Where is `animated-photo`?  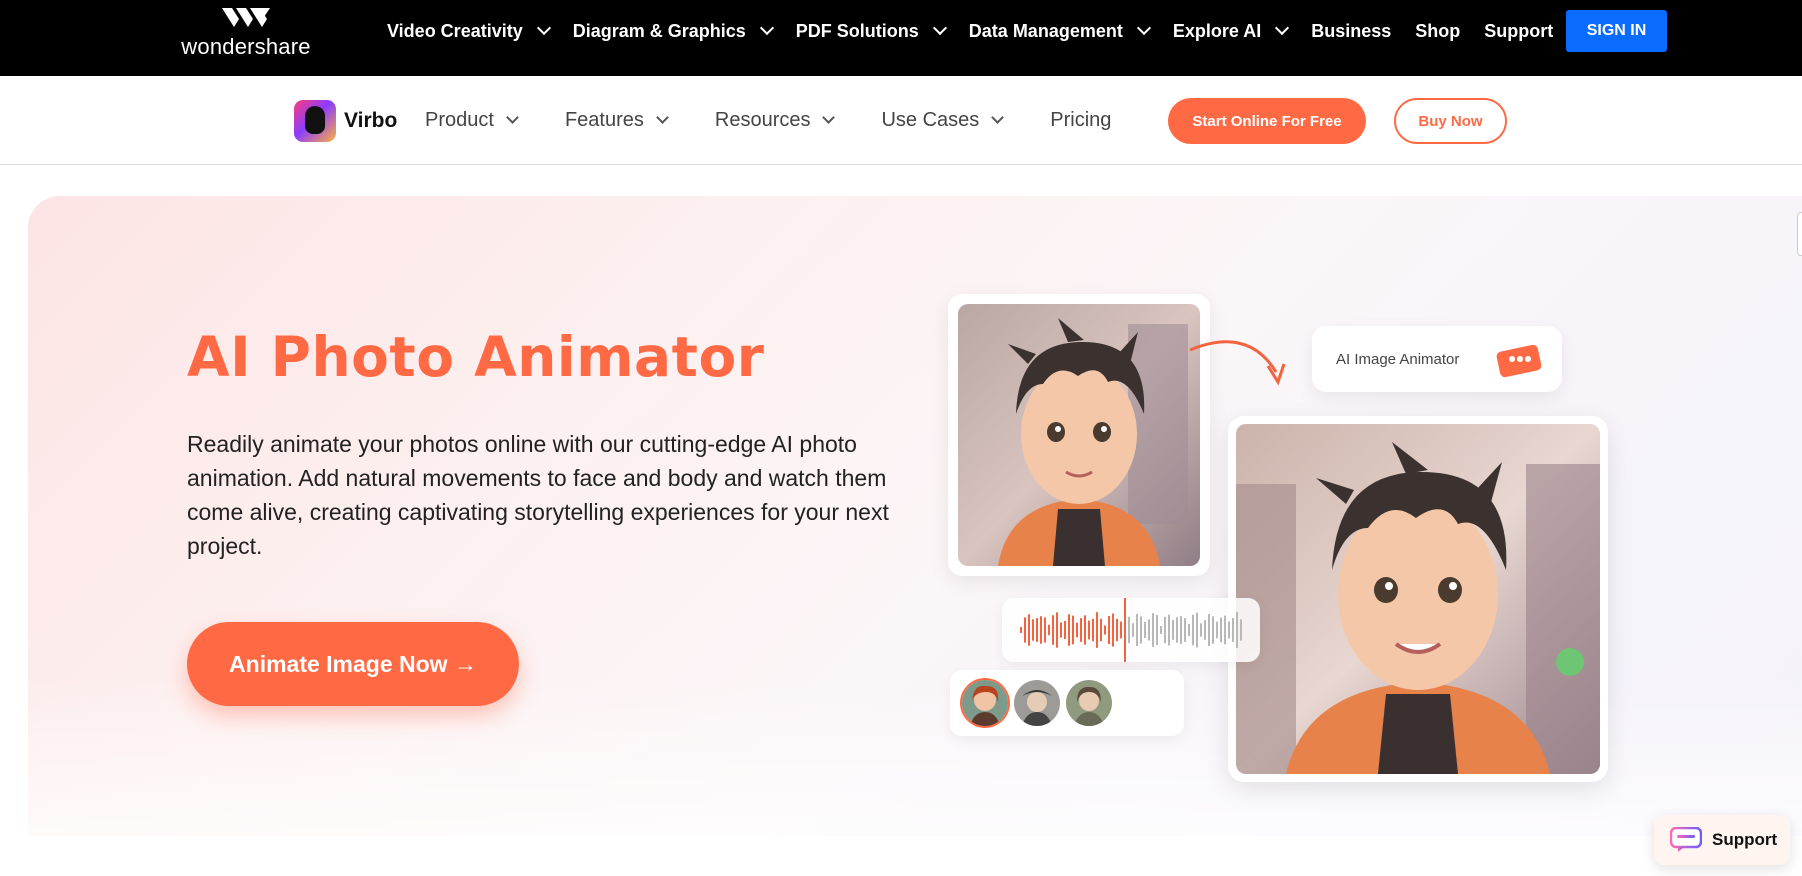
animated-photo is located at coordinates (1418, 599).